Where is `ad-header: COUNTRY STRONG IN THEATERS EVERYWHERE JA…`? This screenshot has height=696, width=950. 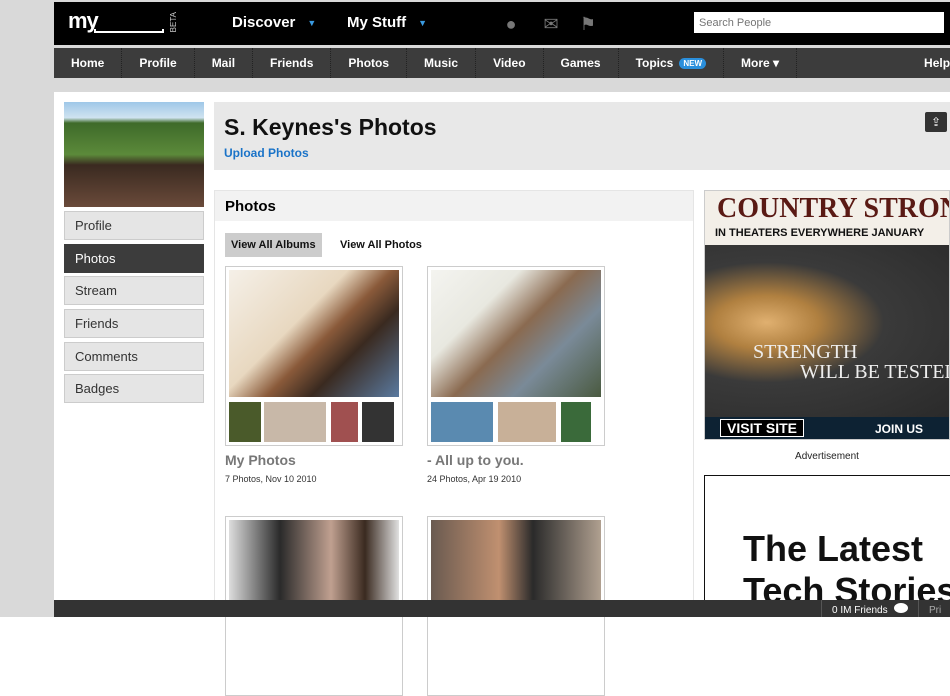
ad-header: COUNTRY STRONG IN THEATERS EVERYWHERE JA… is located at coordinates (827, 218).